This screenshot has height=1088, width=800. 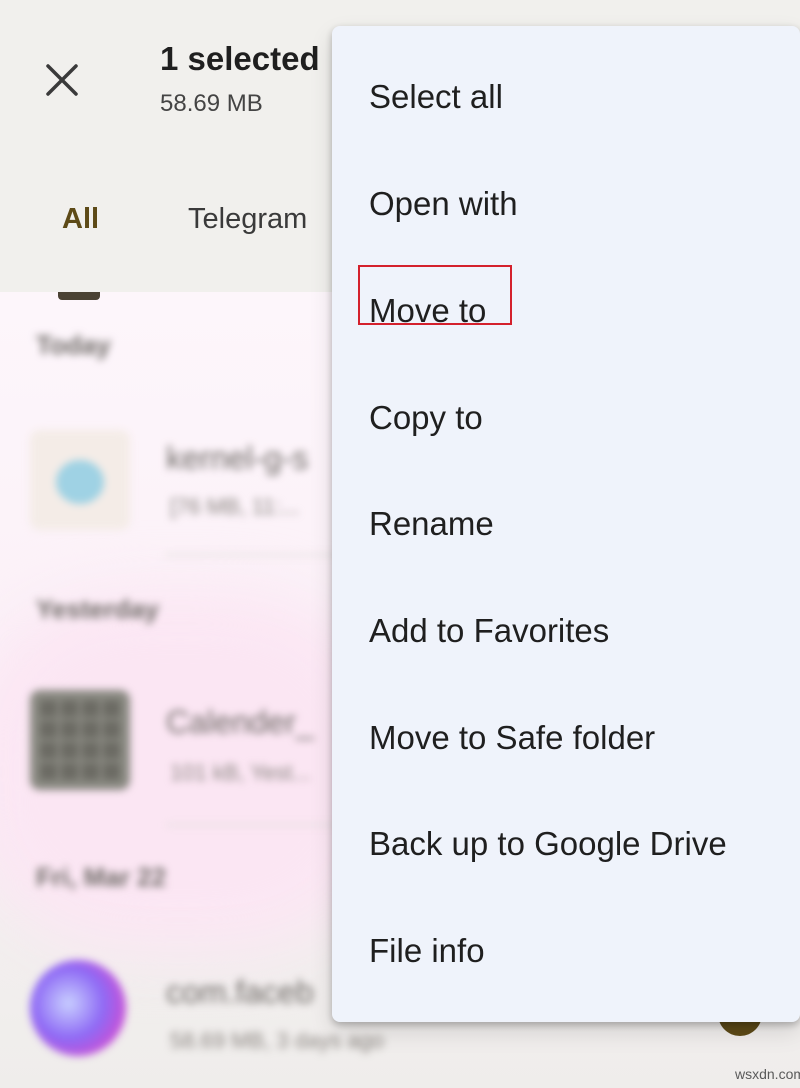 What do you see at coordinates (566, 311) in the screenshot?
I see `menu-item-move-to: Move to` at bounding box center [566, 311].